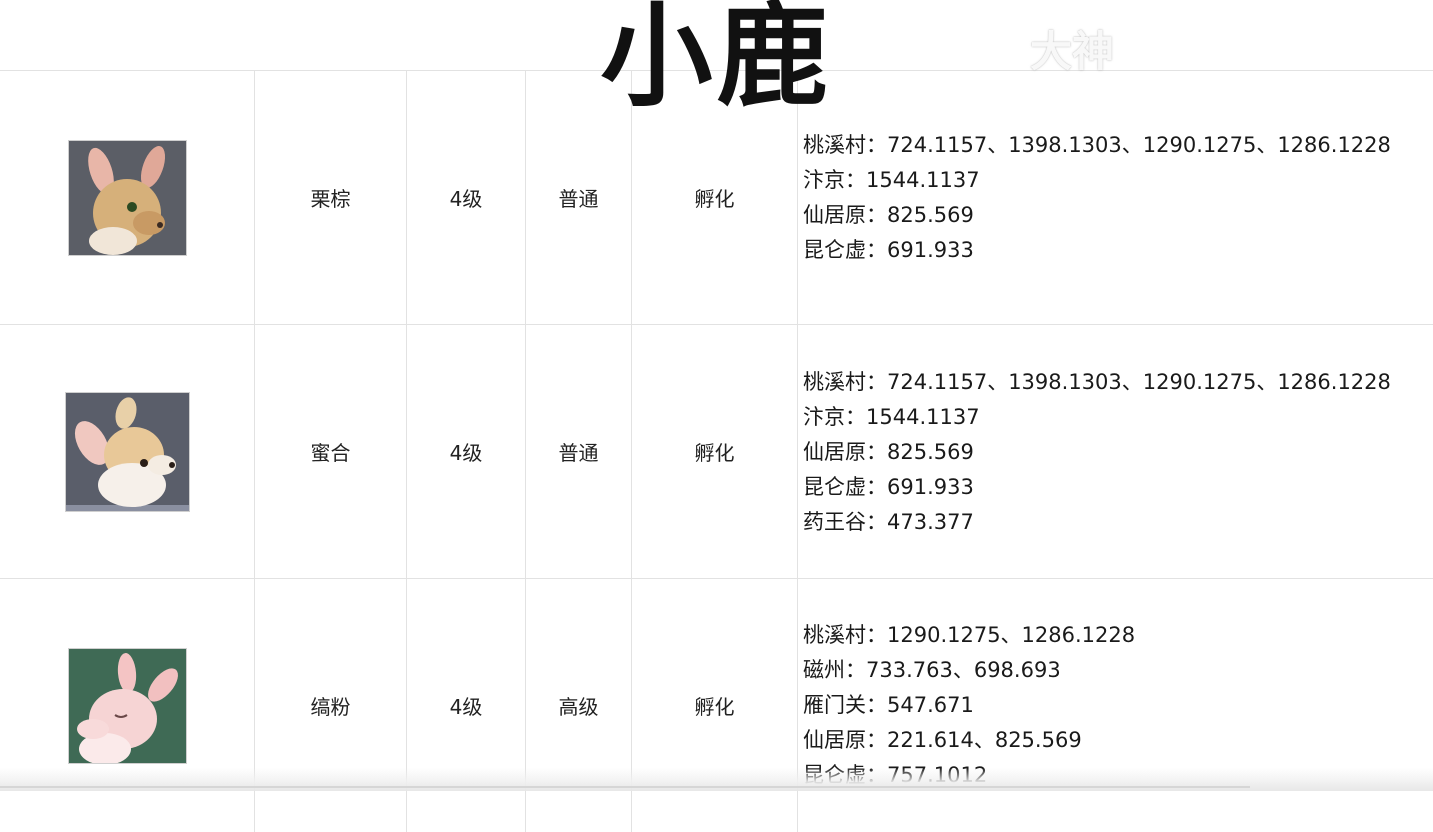 This screenshot has height=832, width=1433. What do you see at coordinates (625, 787) in the screenshot?
I see `bottom-divider` at bounding box center [625, 787].